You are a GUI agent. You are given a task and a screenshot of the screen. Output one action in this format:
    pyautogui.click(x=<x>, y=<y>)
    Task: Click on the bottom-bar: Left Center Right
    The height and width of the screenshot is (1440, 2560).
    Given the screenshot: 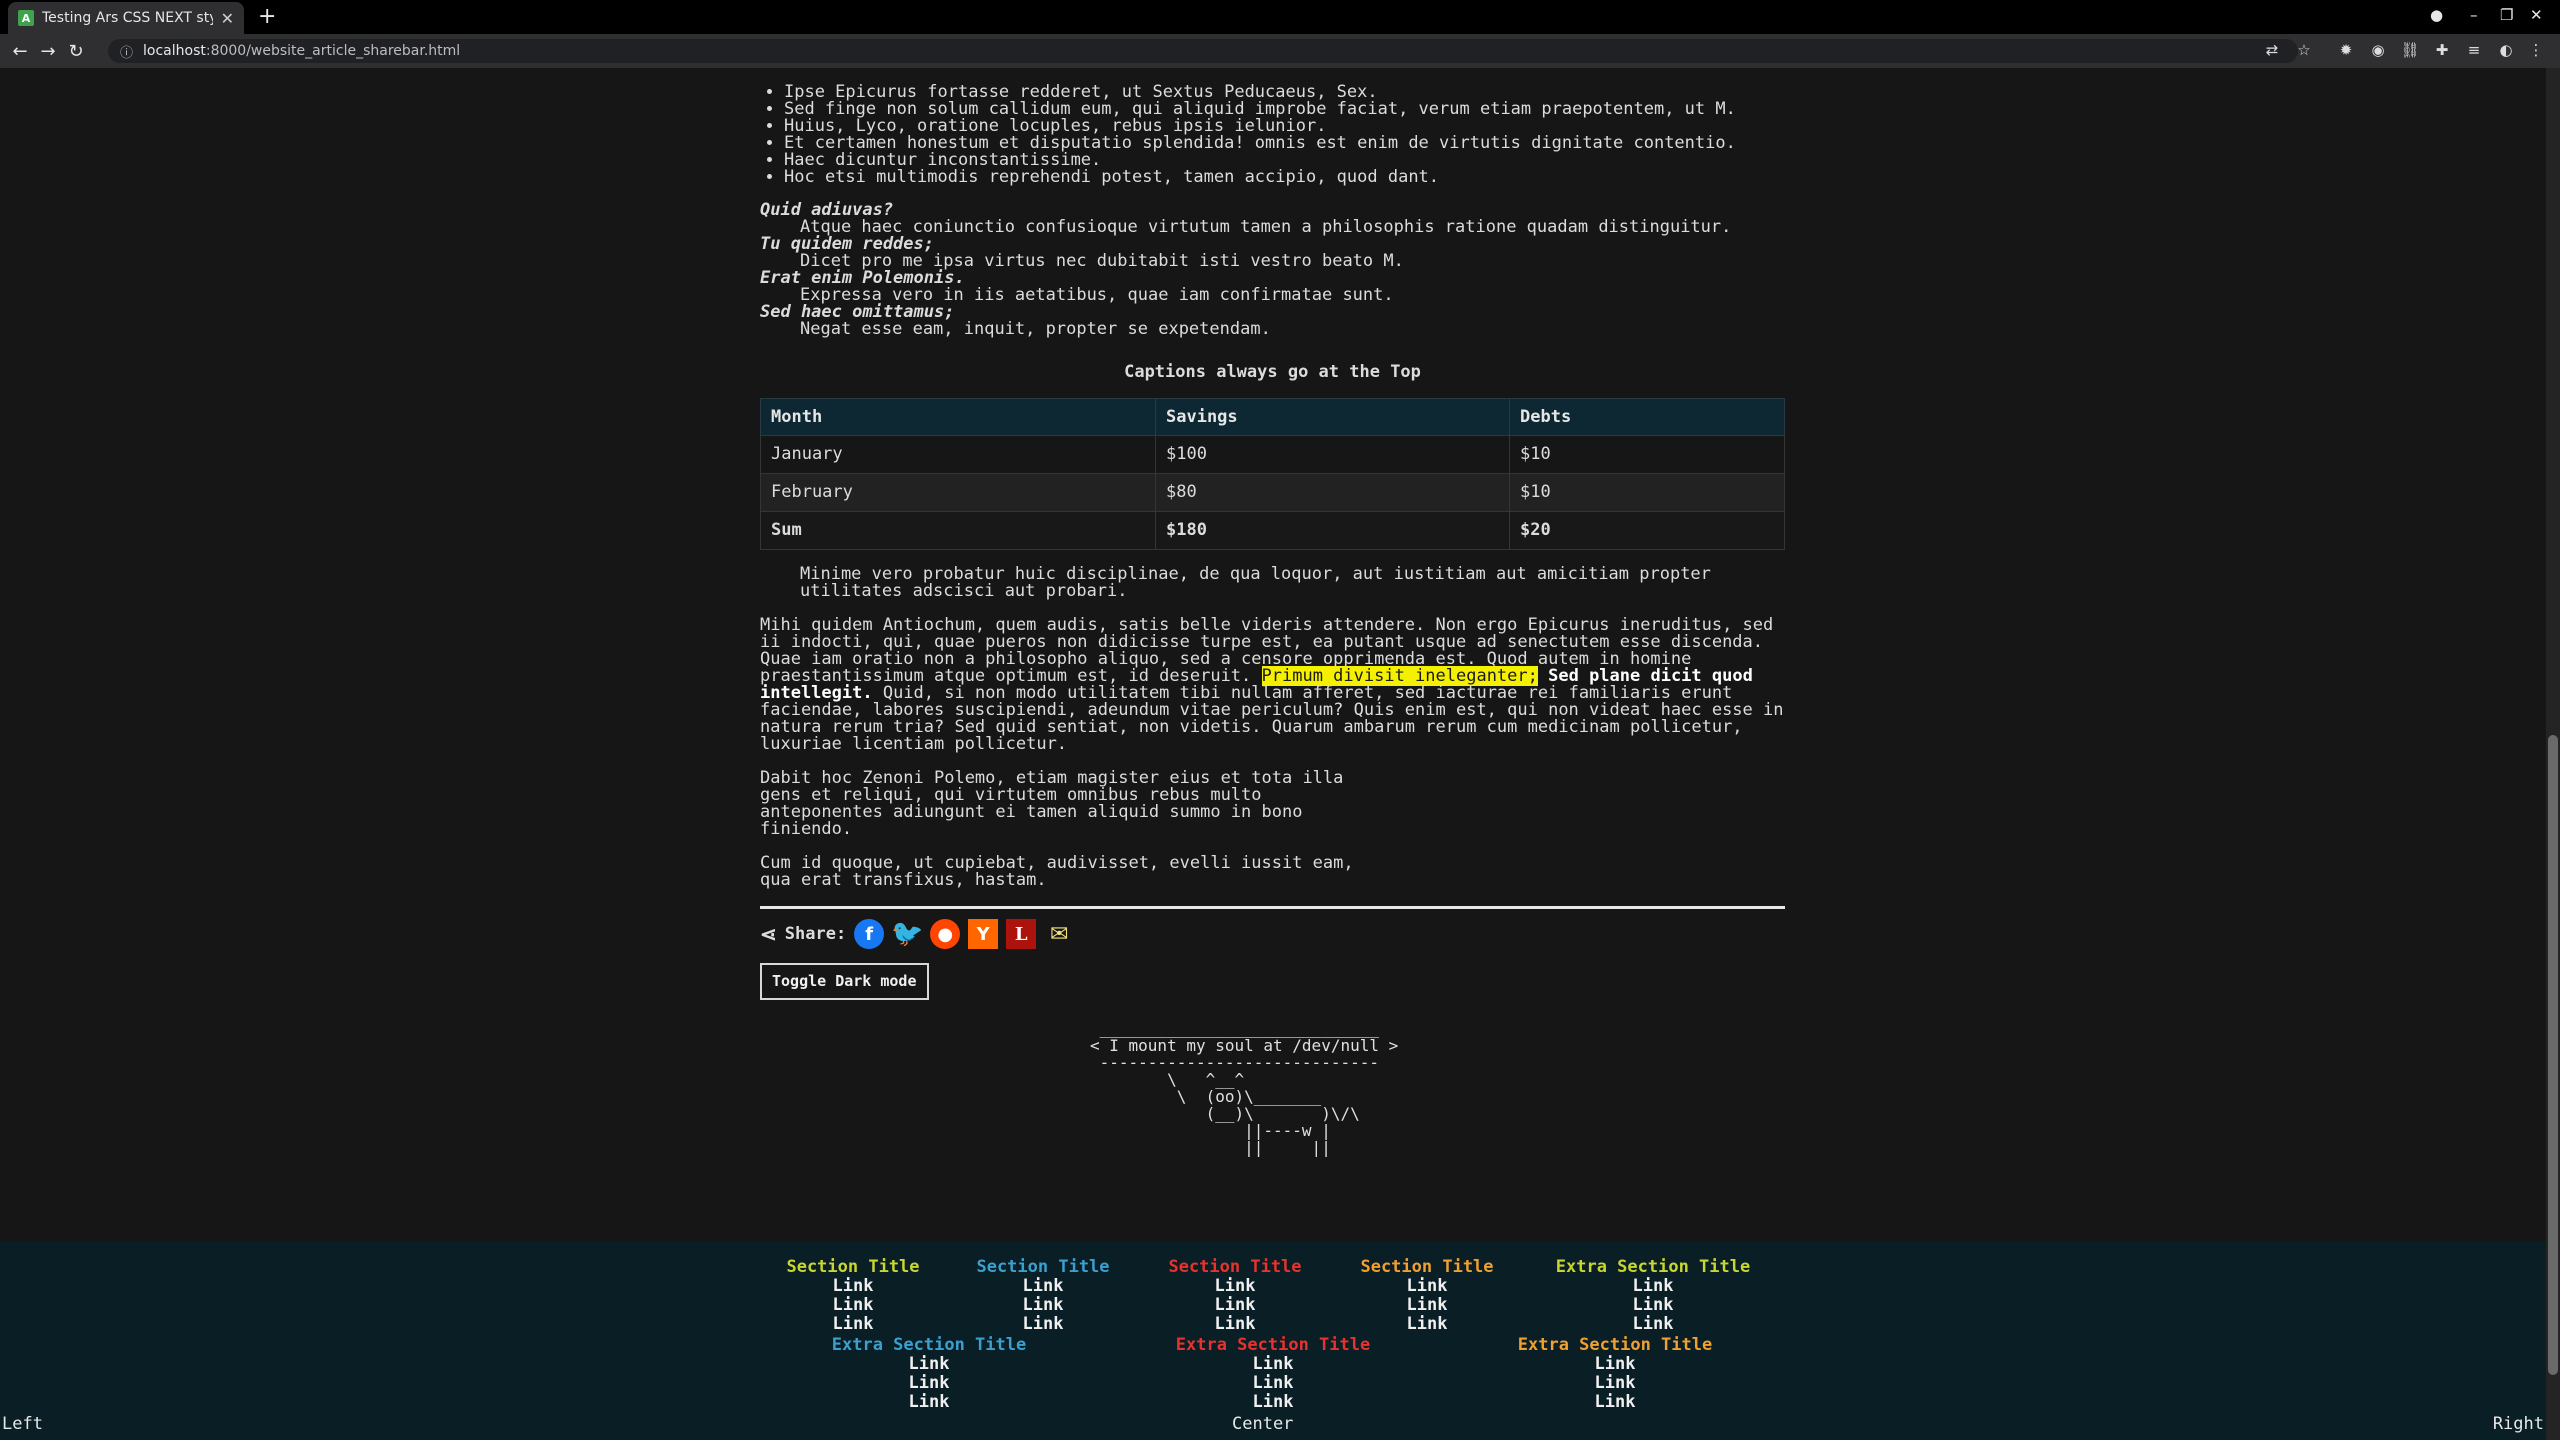 What is the action you would take?
    pyautogui.click(x=1273, y=1424)
    